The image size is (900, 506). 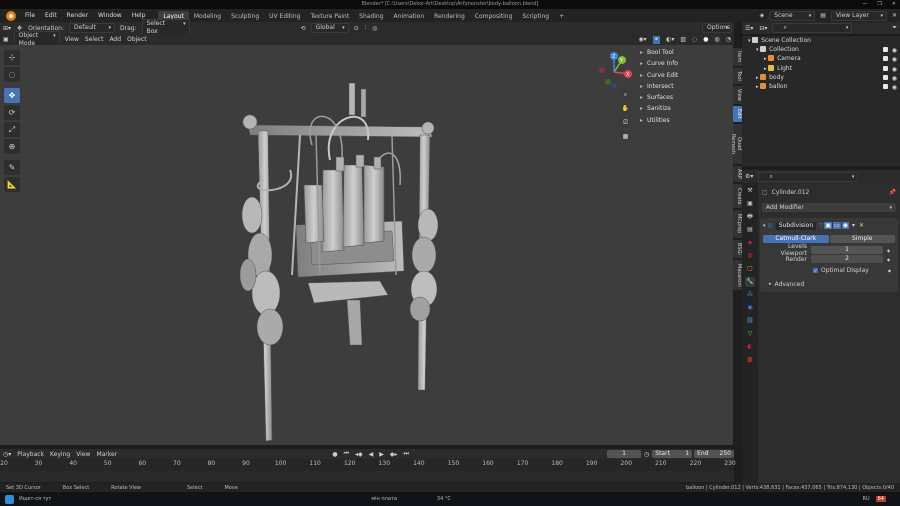 What do you see at coordinates (879, 4) in the screenshot?
I see `maximize-button: ❐` at bounding box center [879, 4].